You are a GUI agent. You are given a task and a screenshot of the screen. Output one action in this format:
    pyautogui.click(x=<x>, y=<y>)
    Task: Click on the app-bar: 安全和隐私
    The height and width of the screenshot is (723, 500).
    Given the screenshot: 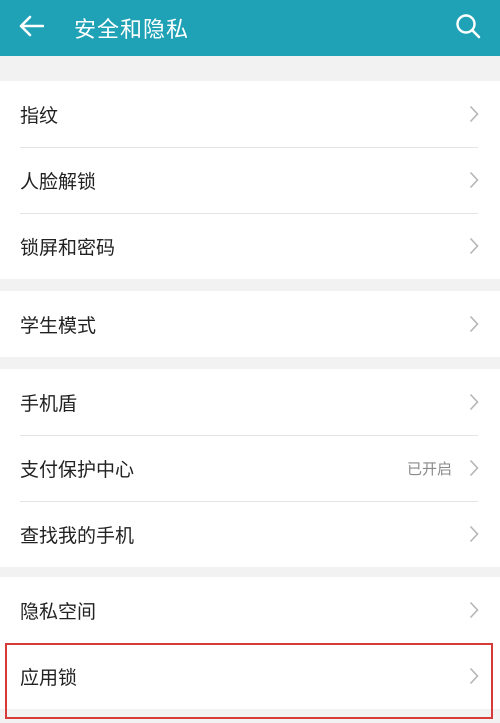 What is the action you would take?
    pyautogui.click(x=250, y=28)
    